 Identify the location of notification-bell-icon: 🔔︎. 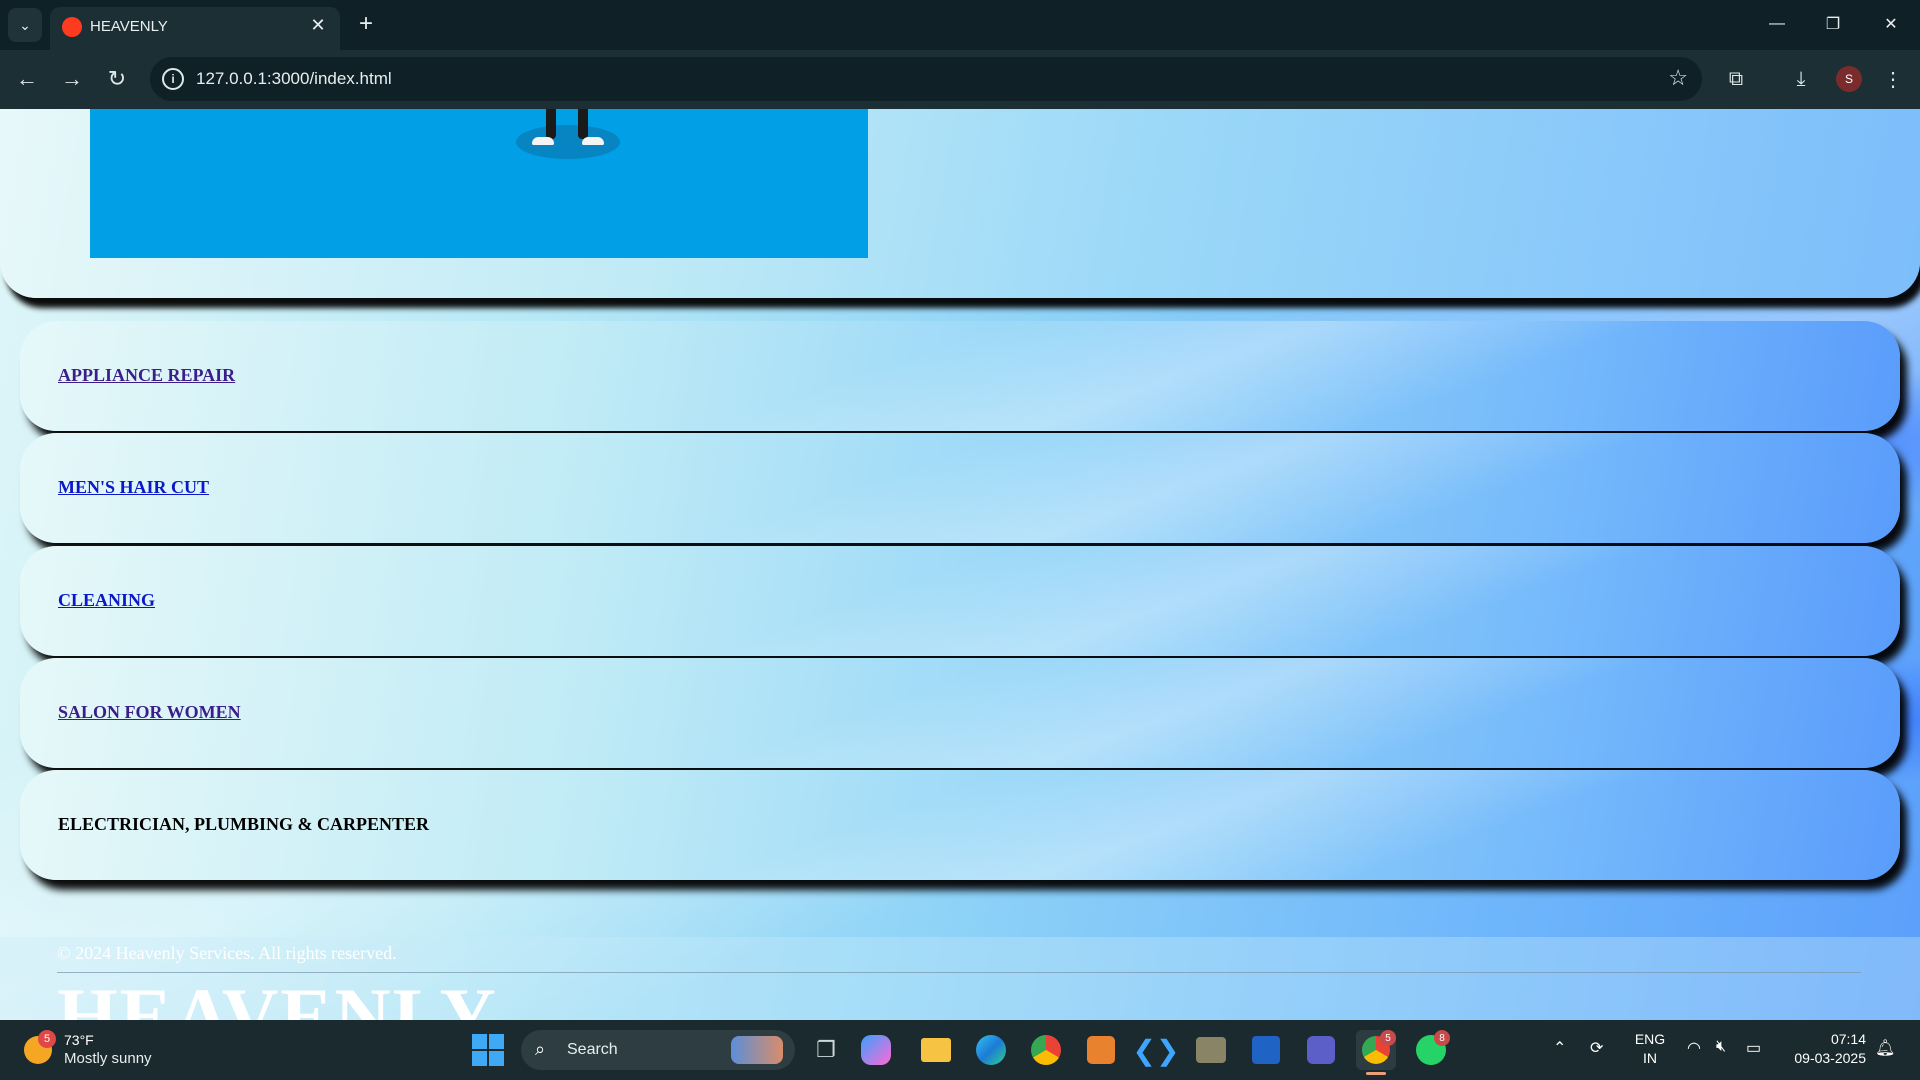
(1885, 1048).